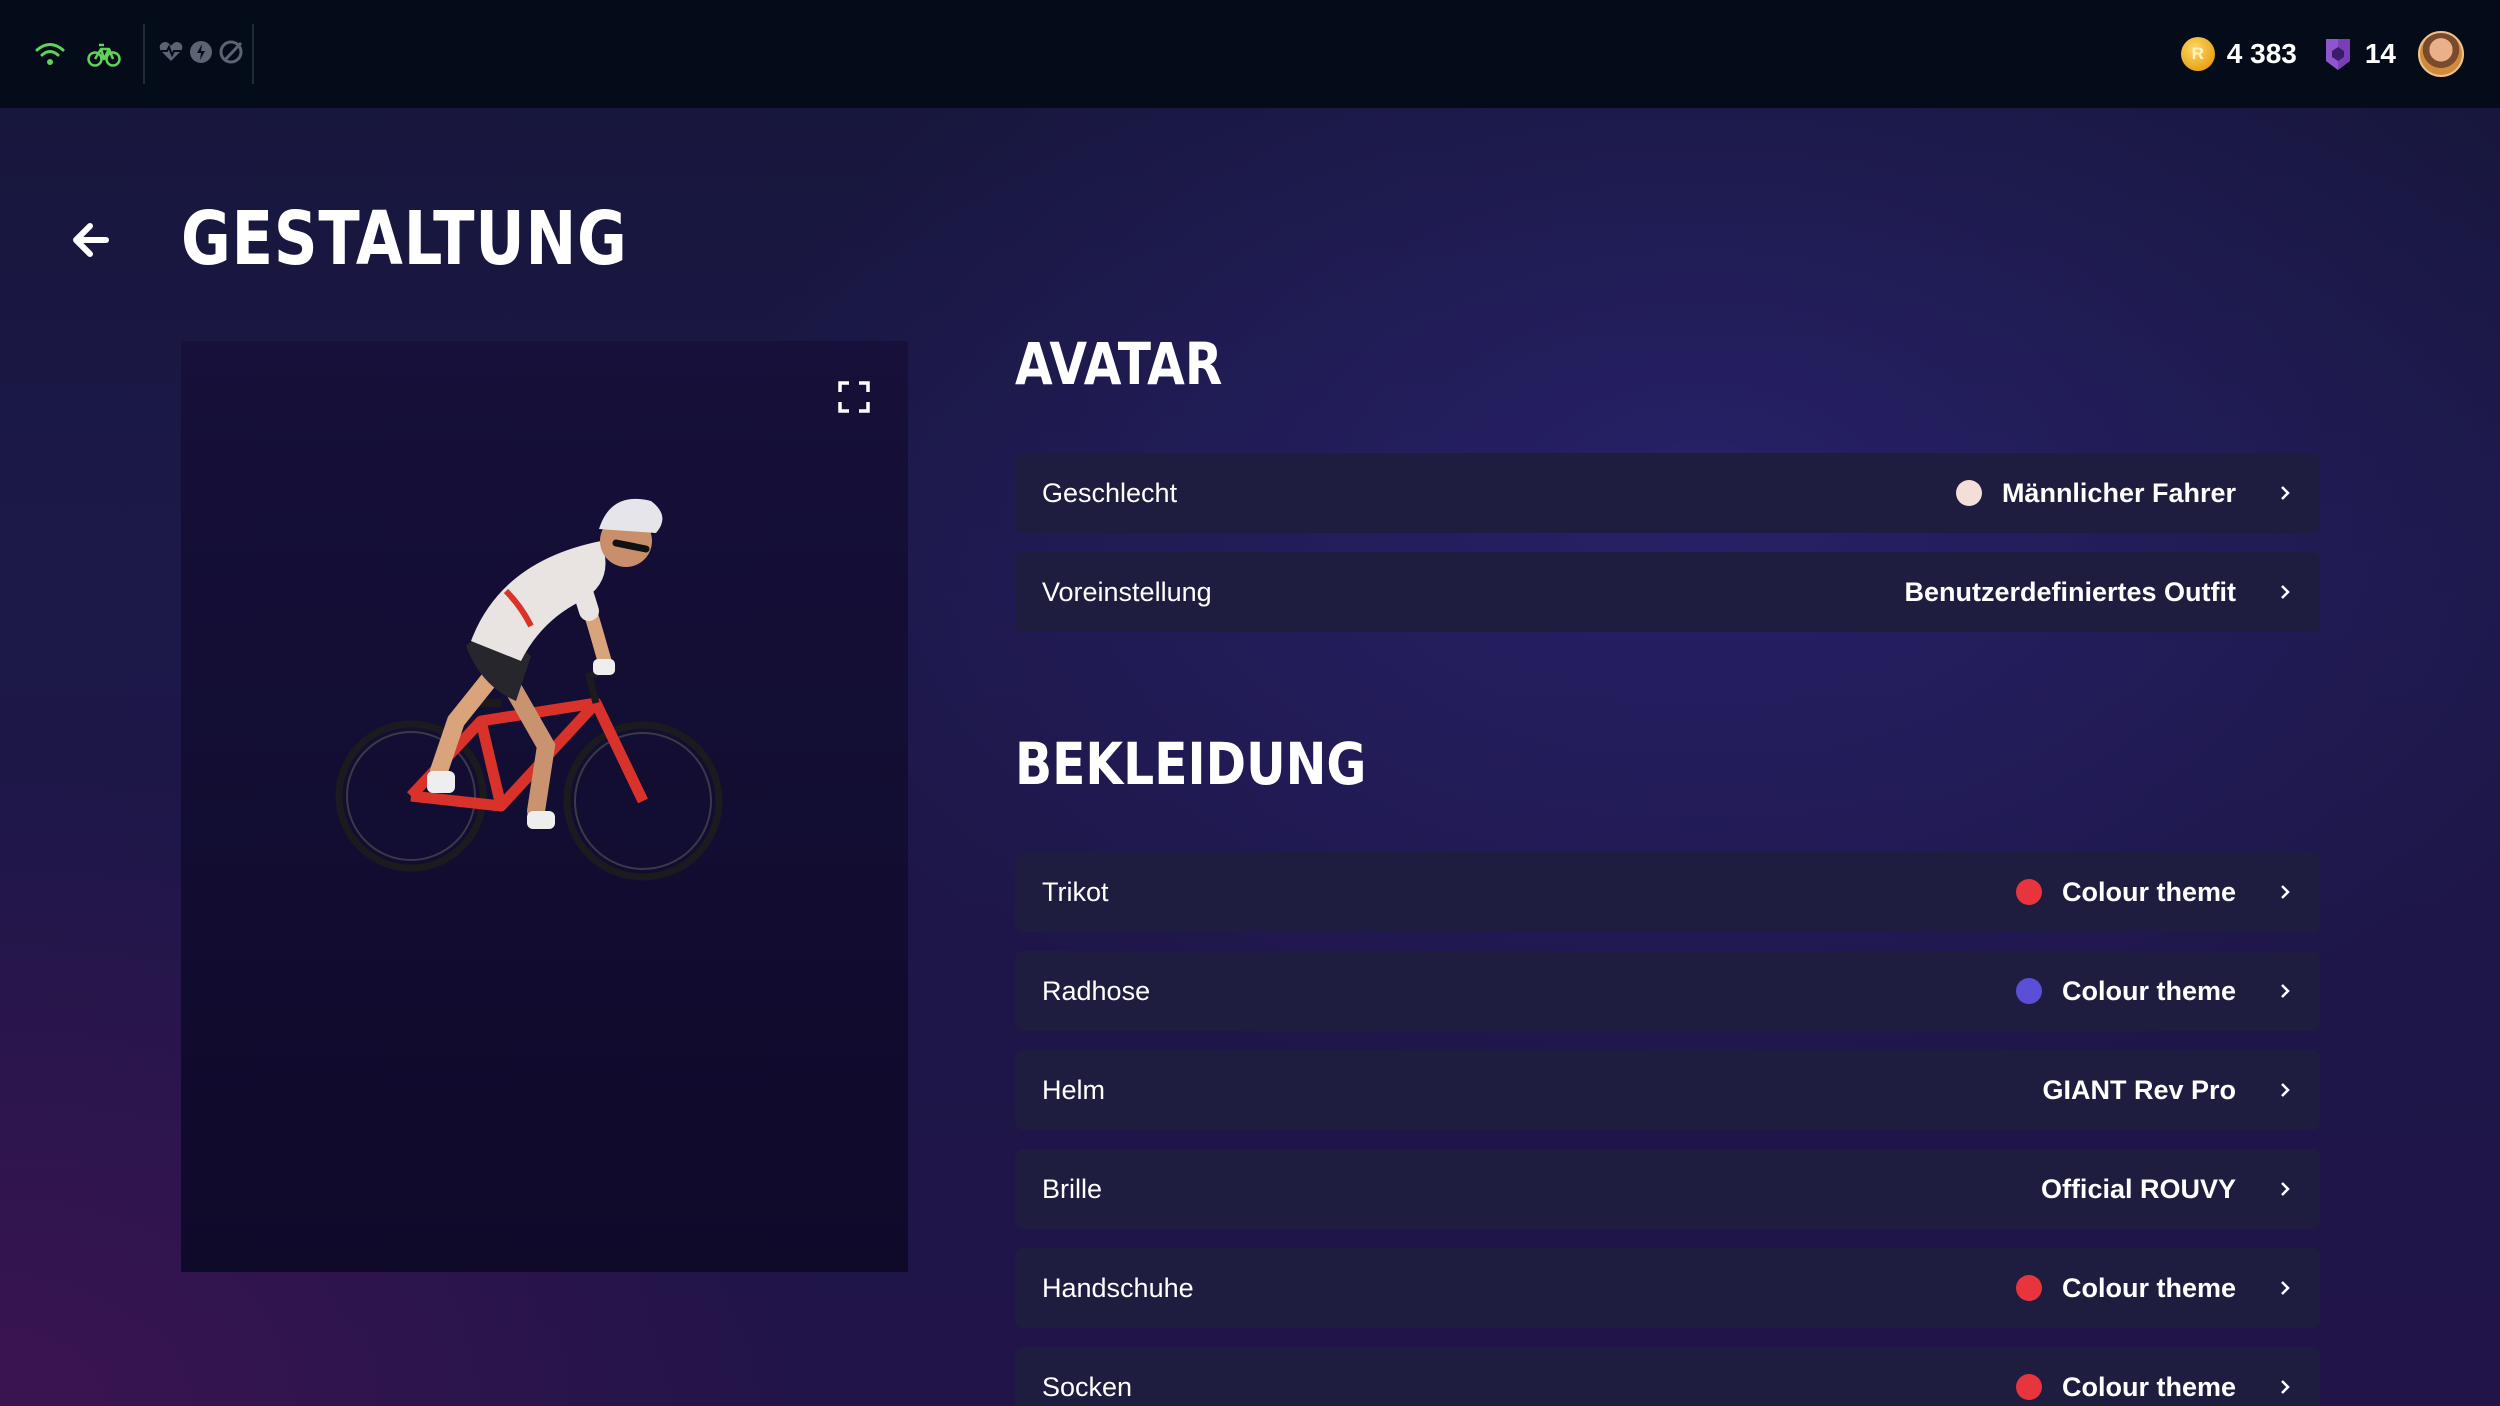 This screenshot has width=2500, height=1406. Describe the element at coordinates (1667, 892) in the screenshot. I see `row-jersey: Trikot Colour theme` at that location.